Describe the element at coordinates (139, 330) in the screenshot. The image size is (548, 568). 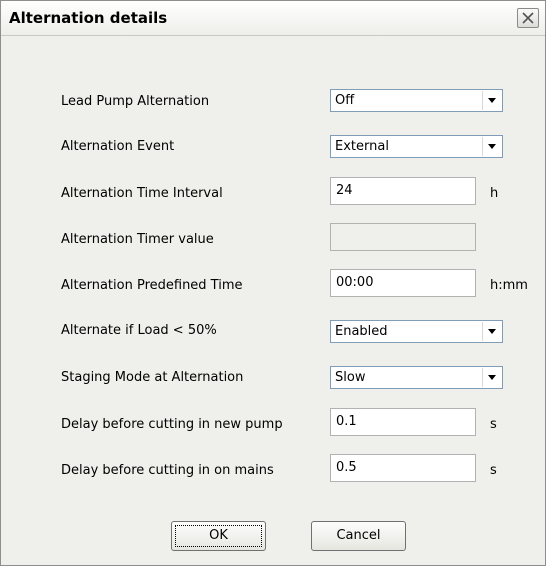
I see `alternate-if-load-label: Alternate if Load < 50%` at that location.